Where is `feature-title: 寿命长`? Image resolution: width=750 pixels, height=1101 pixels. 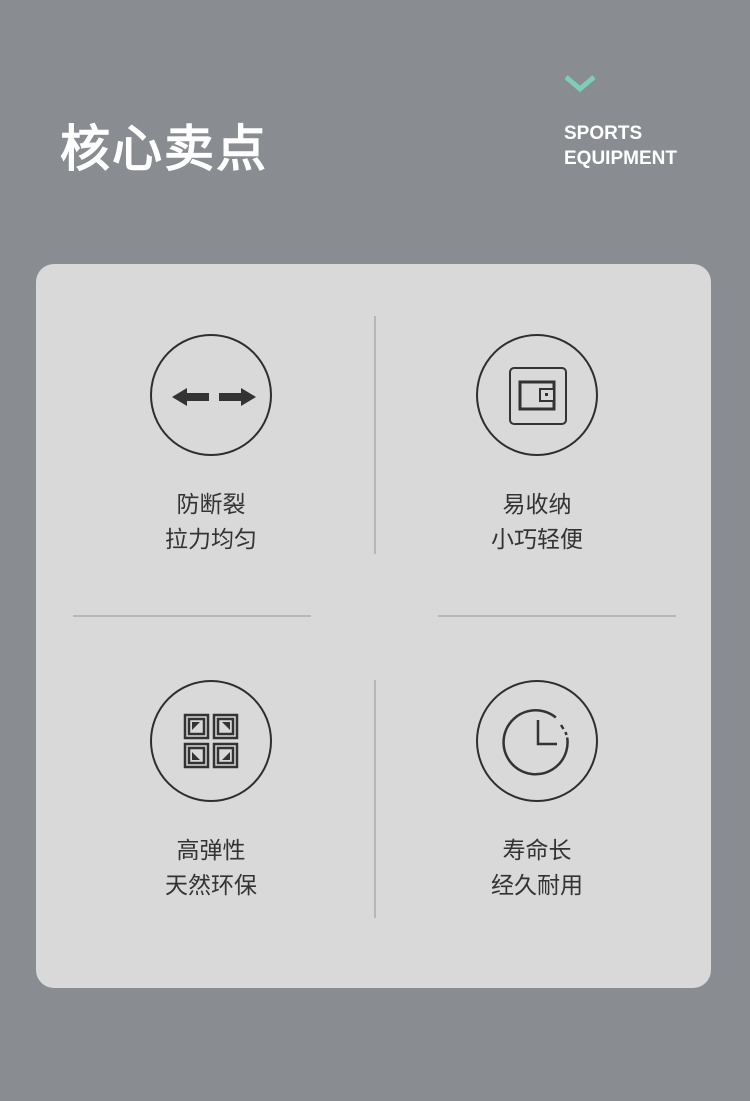 feature-title: 寿命长 is located at coordinates (537, 851).